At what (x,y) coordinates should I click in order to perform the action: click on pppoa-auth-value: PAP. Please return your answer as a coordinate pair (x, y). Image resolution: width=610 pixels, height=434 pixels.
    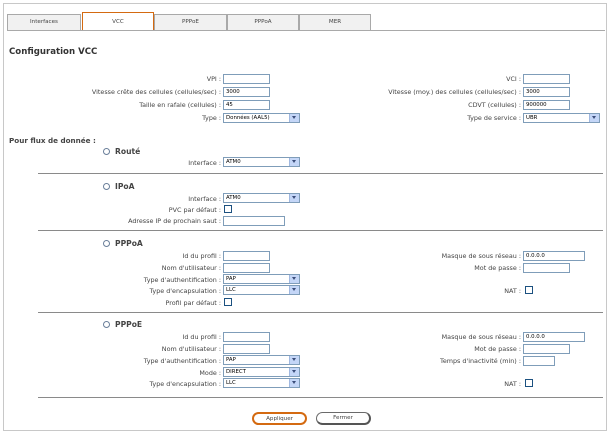
    Looking at the image, I should click on (231, 279).